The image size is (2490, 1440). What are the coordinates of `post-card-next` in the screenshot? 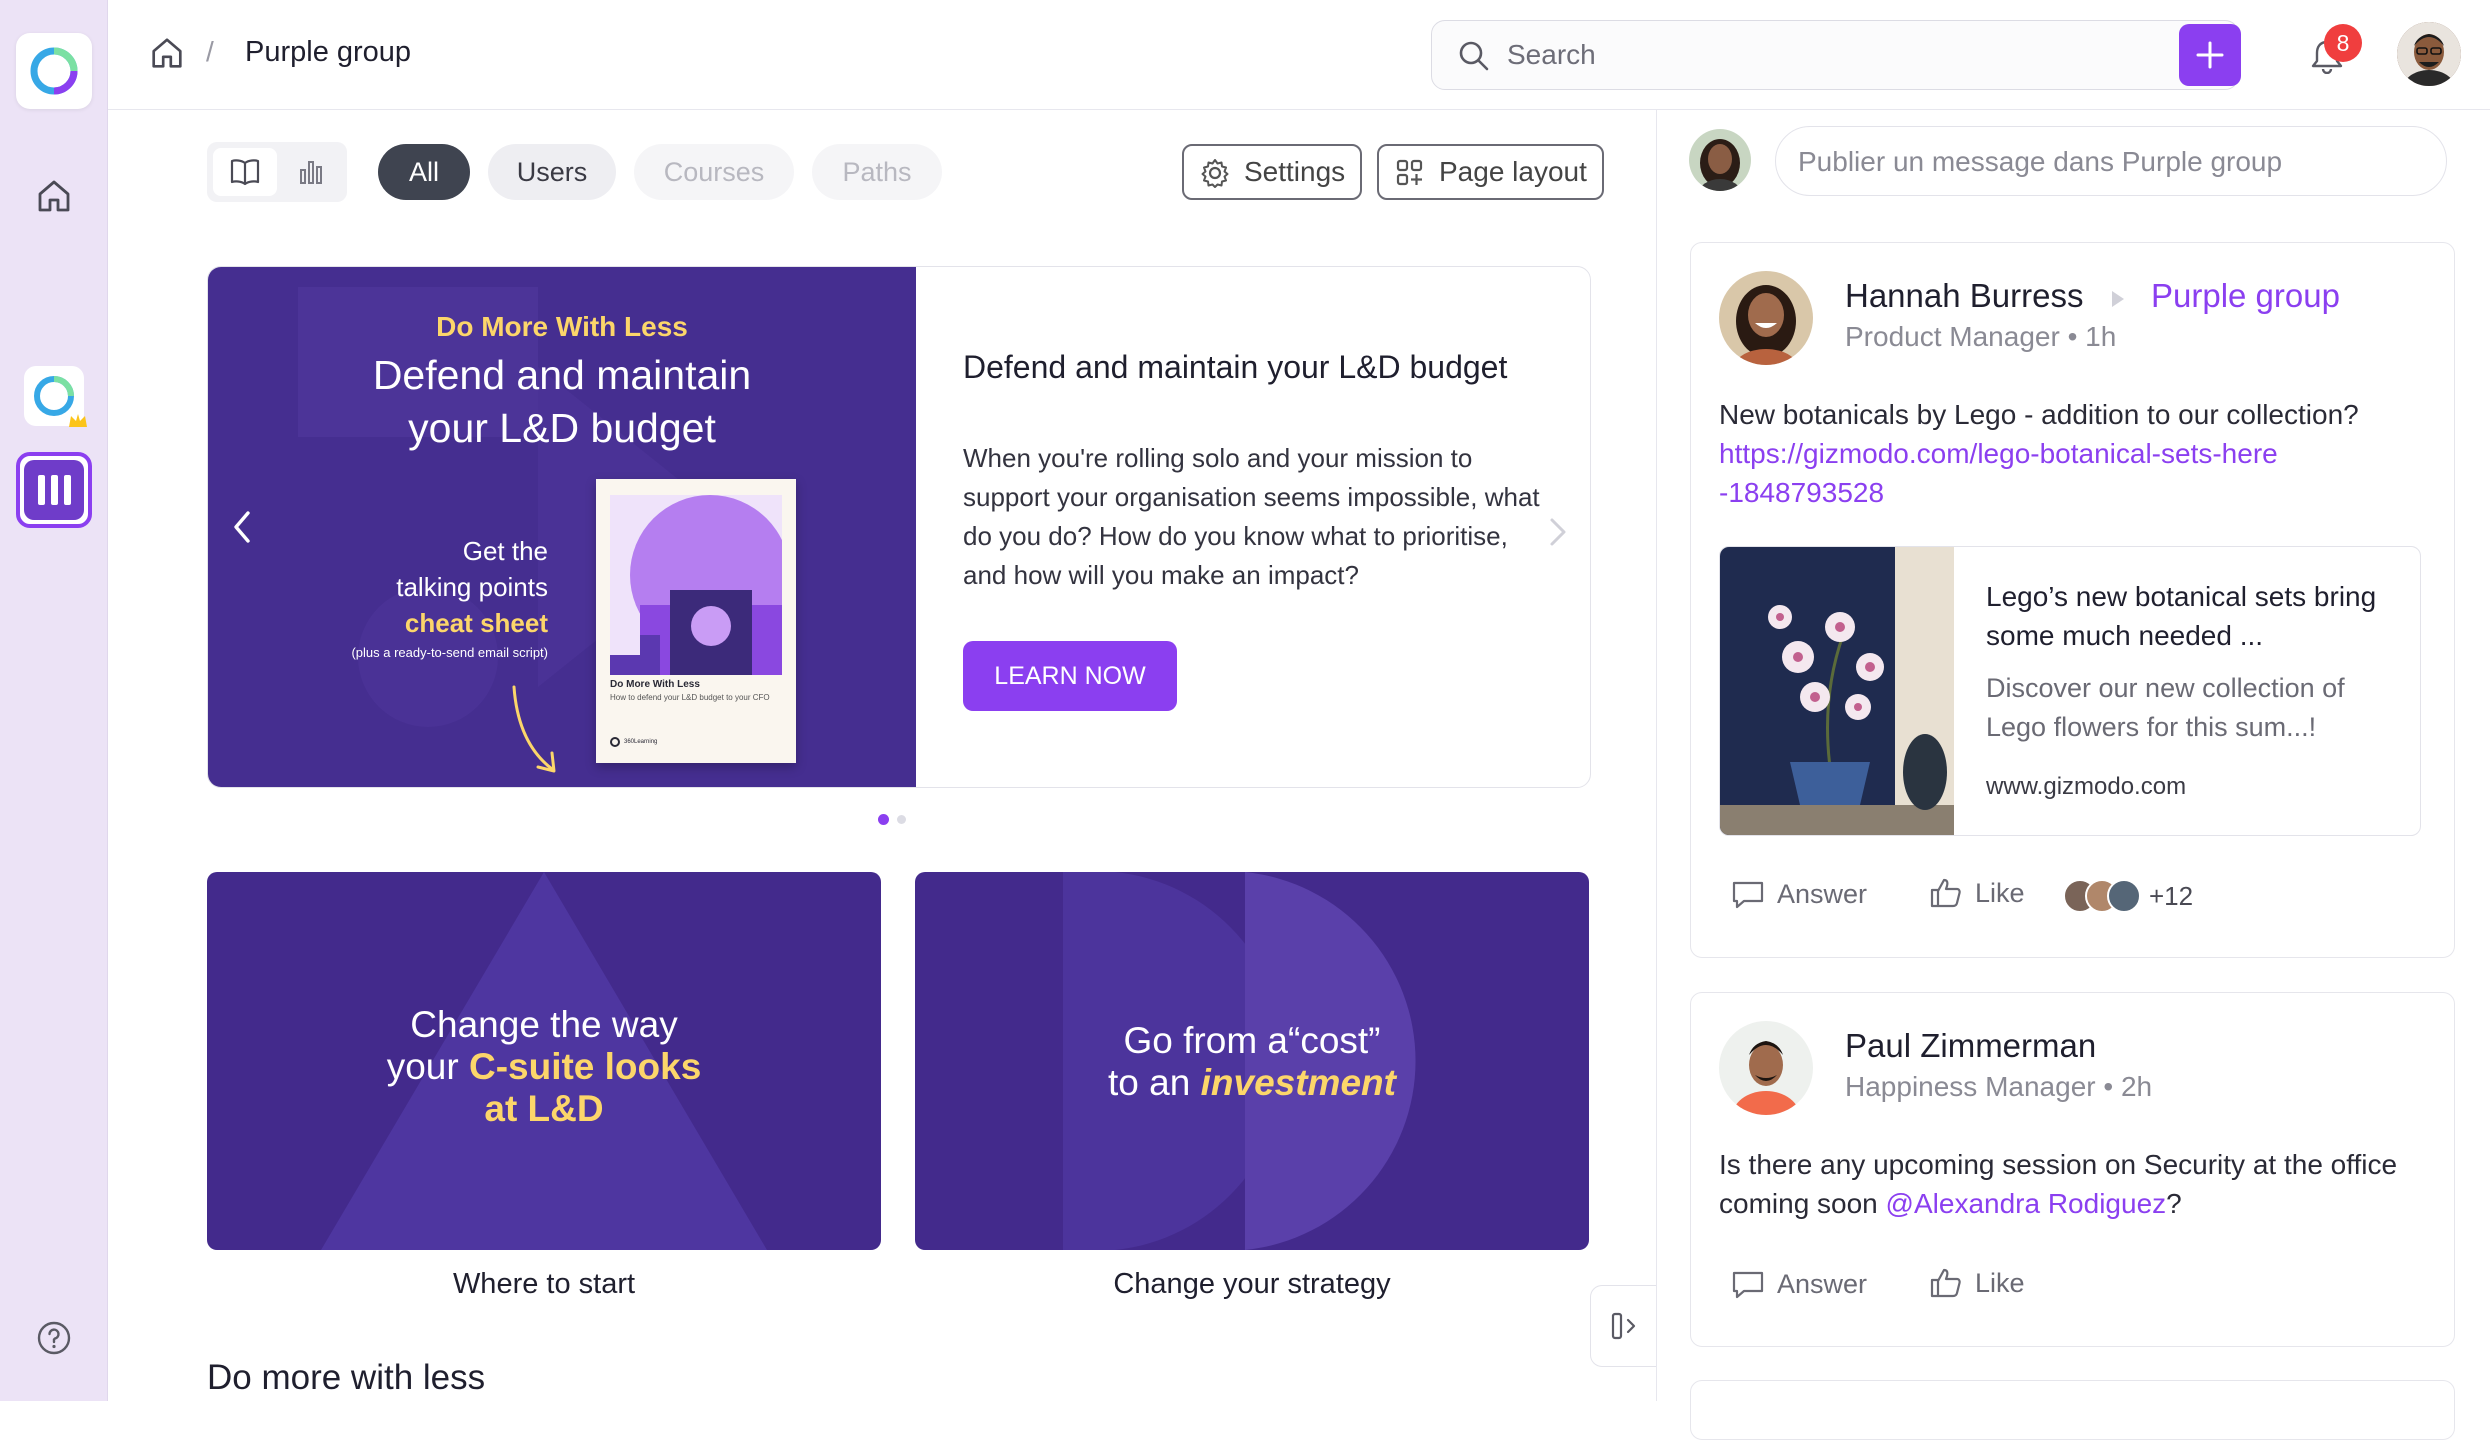 It's located at (2072, 1410).